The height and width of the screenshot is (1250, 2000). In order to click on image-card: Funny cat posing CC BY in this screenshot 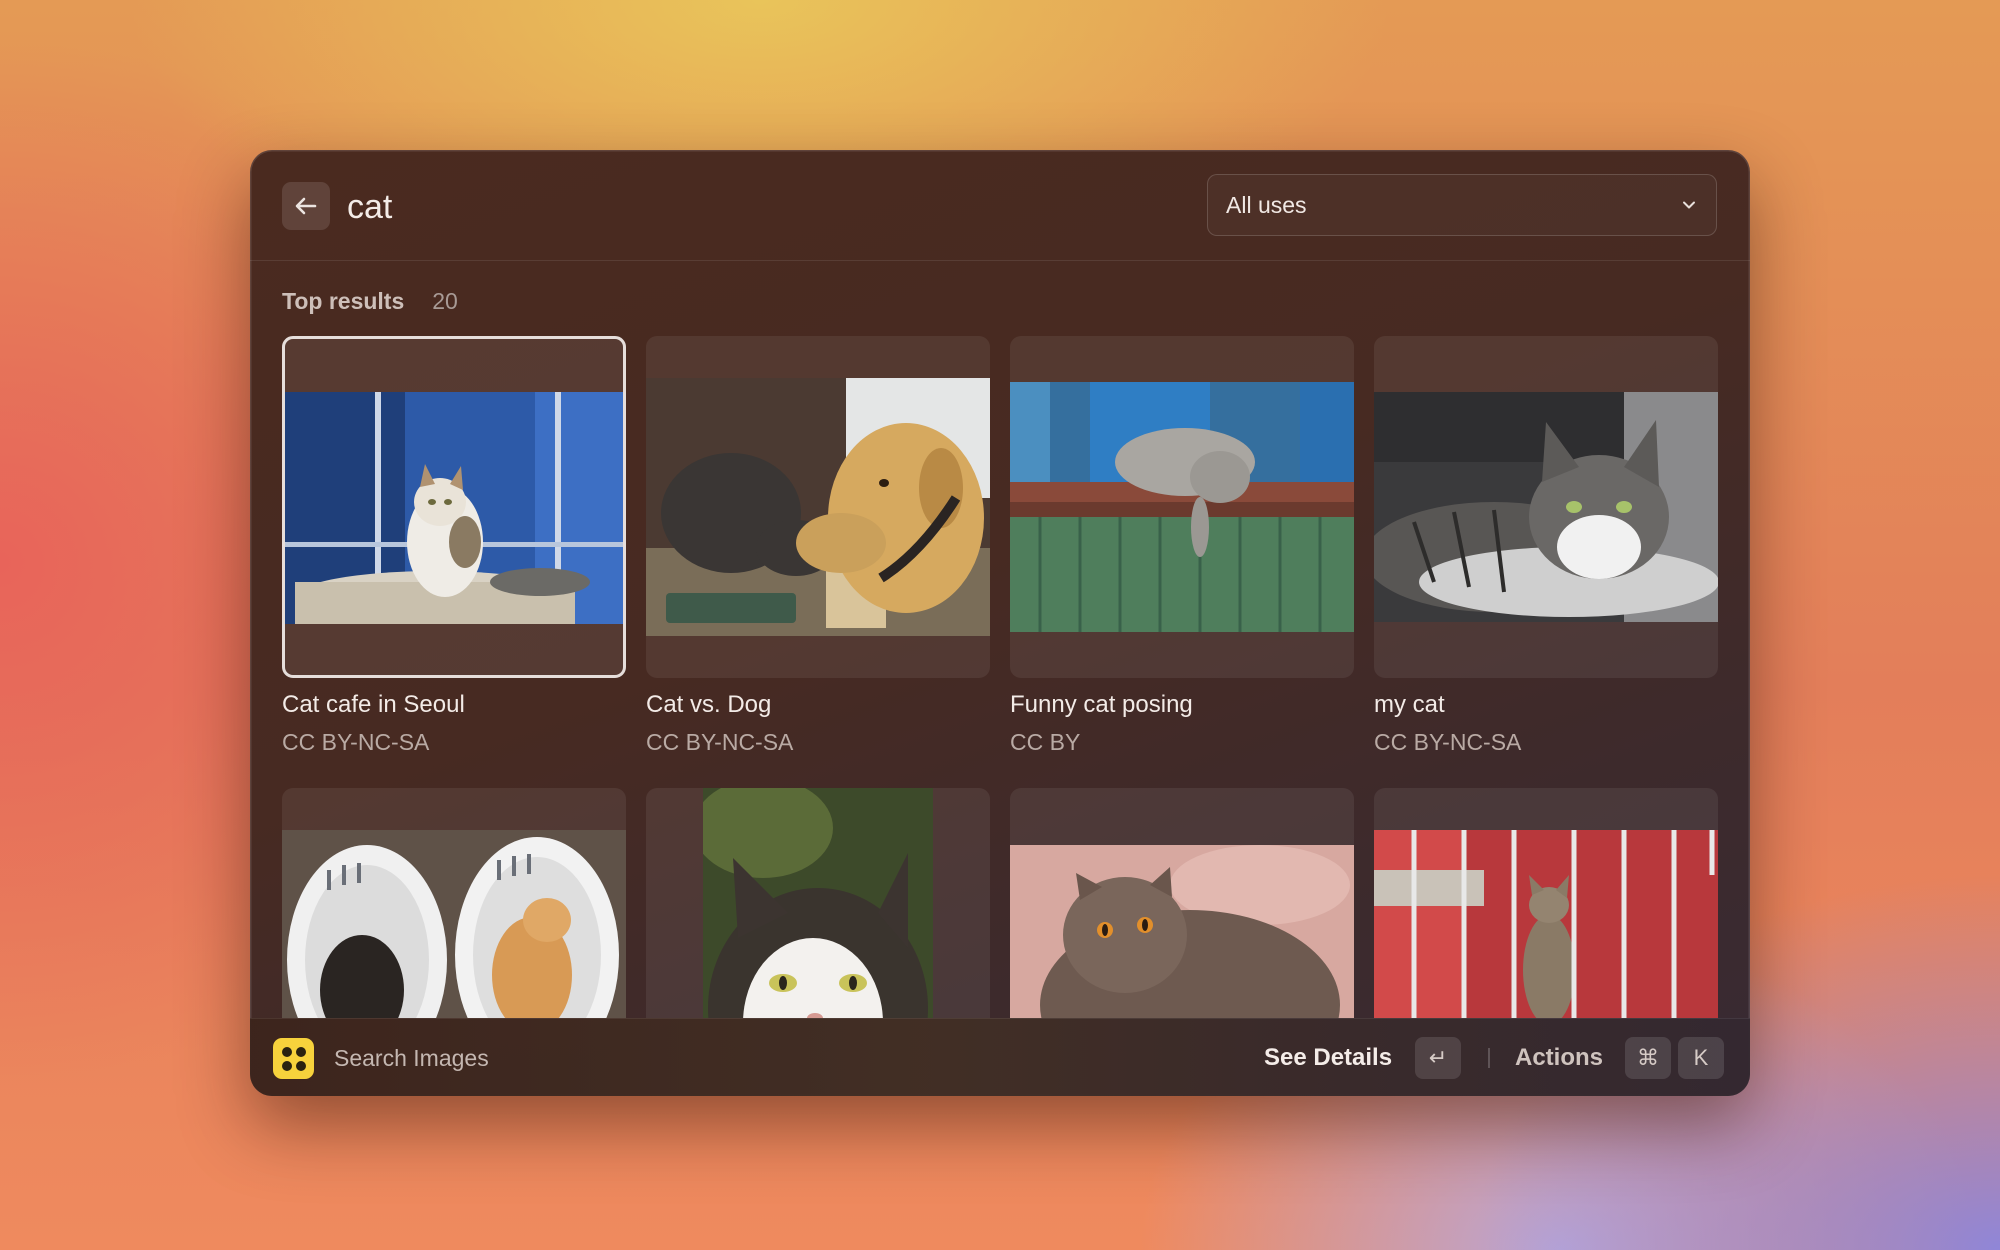, I will do `click(1182, 546)`.